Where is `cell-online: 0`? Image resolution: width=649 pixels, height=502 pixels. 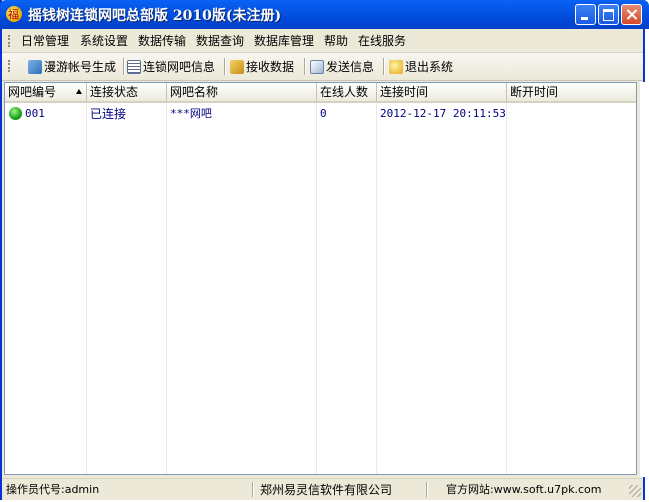
cell-online: 0 is located at coordinates (323, 113).